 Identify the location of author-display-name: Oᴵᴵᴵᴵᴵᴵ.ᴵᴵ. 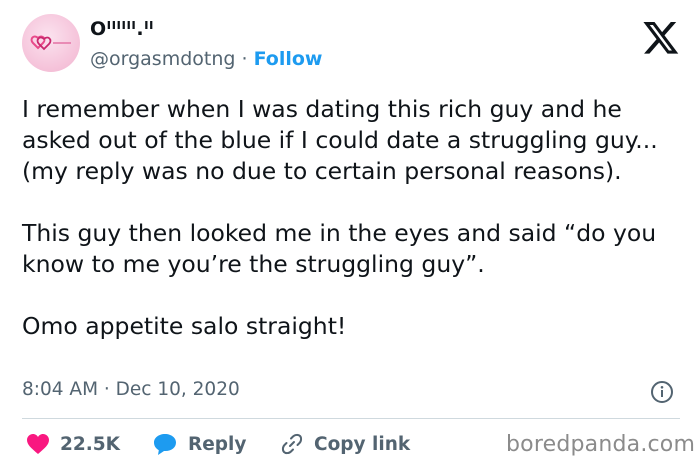
(122, 29).